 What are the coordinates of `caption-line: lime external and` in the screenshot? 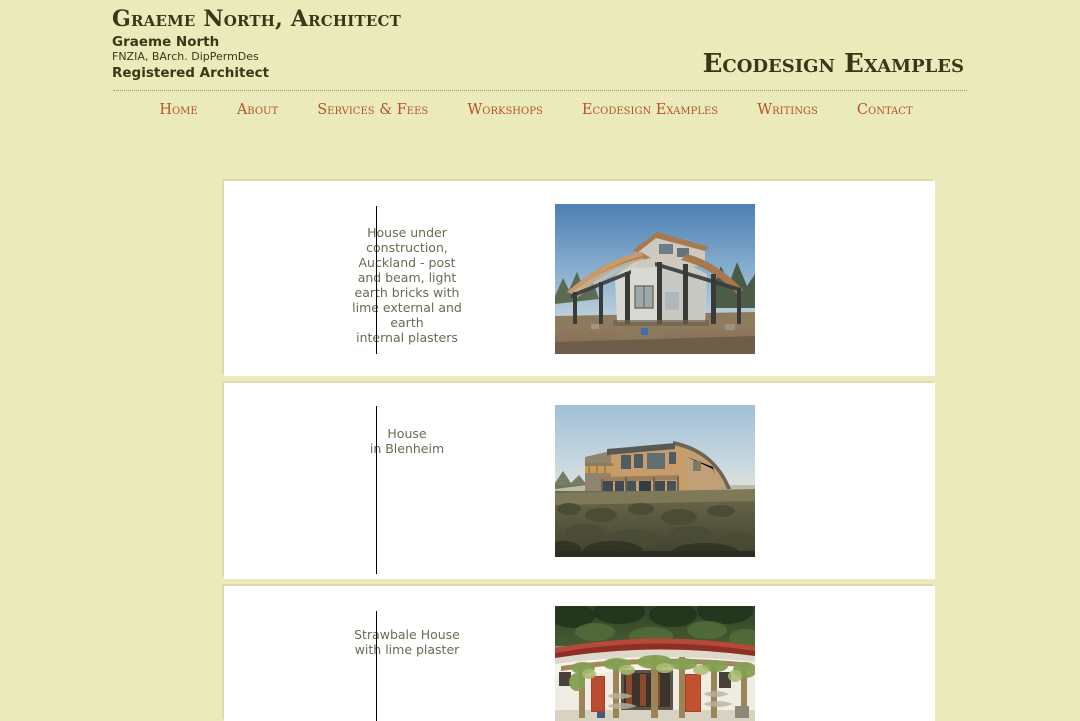 It's located at (407, 307).